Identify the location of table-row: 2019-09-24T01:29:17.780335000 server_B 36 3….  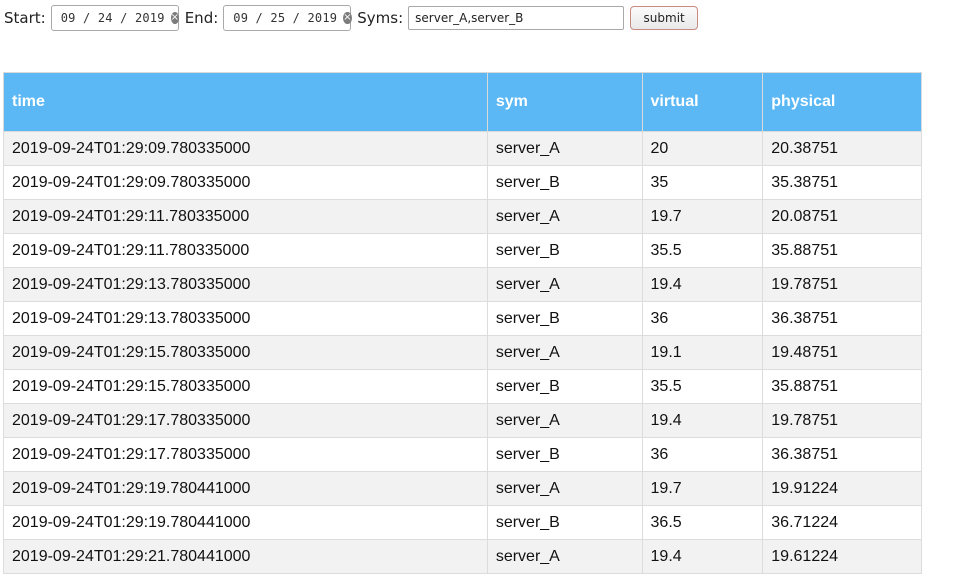
(462, 454).